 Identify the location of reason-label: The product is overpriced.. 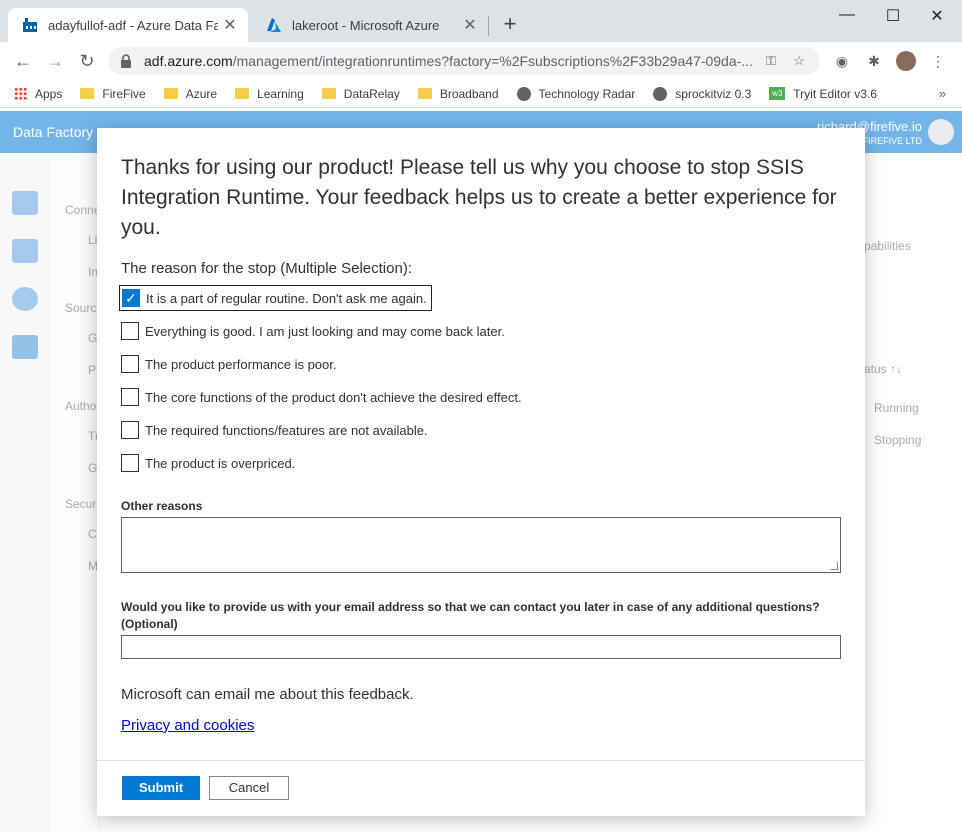
(220, 463).